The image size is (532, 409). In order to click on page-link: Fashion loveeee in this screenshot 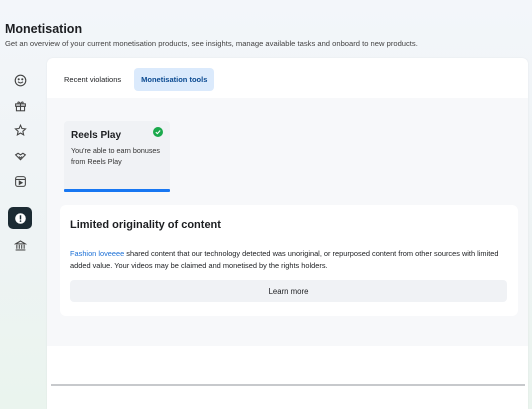, I will do `click(97, 253)`.